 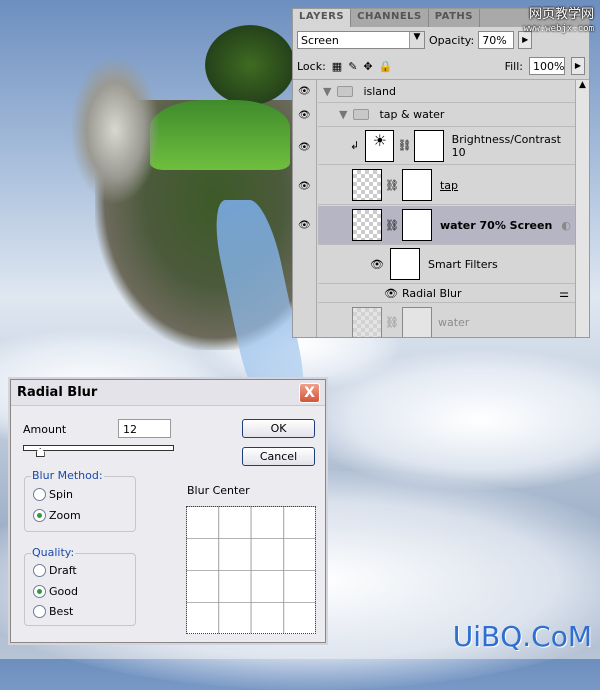 What do you see at coordinates (322, 18) in the screenshot?
I see `tab-layers: LAYERS` at bounding box center [322, 18].